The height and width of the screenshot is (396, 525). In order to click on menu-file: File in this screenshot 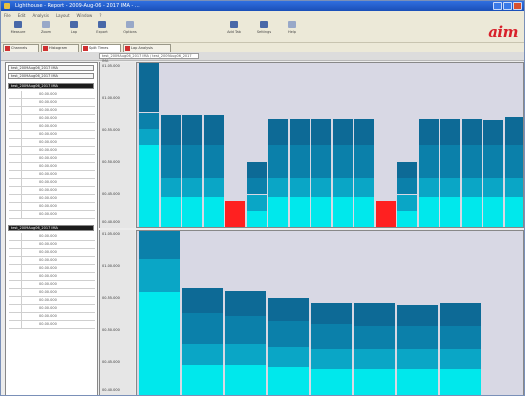, I will do `click(7, 15)`.